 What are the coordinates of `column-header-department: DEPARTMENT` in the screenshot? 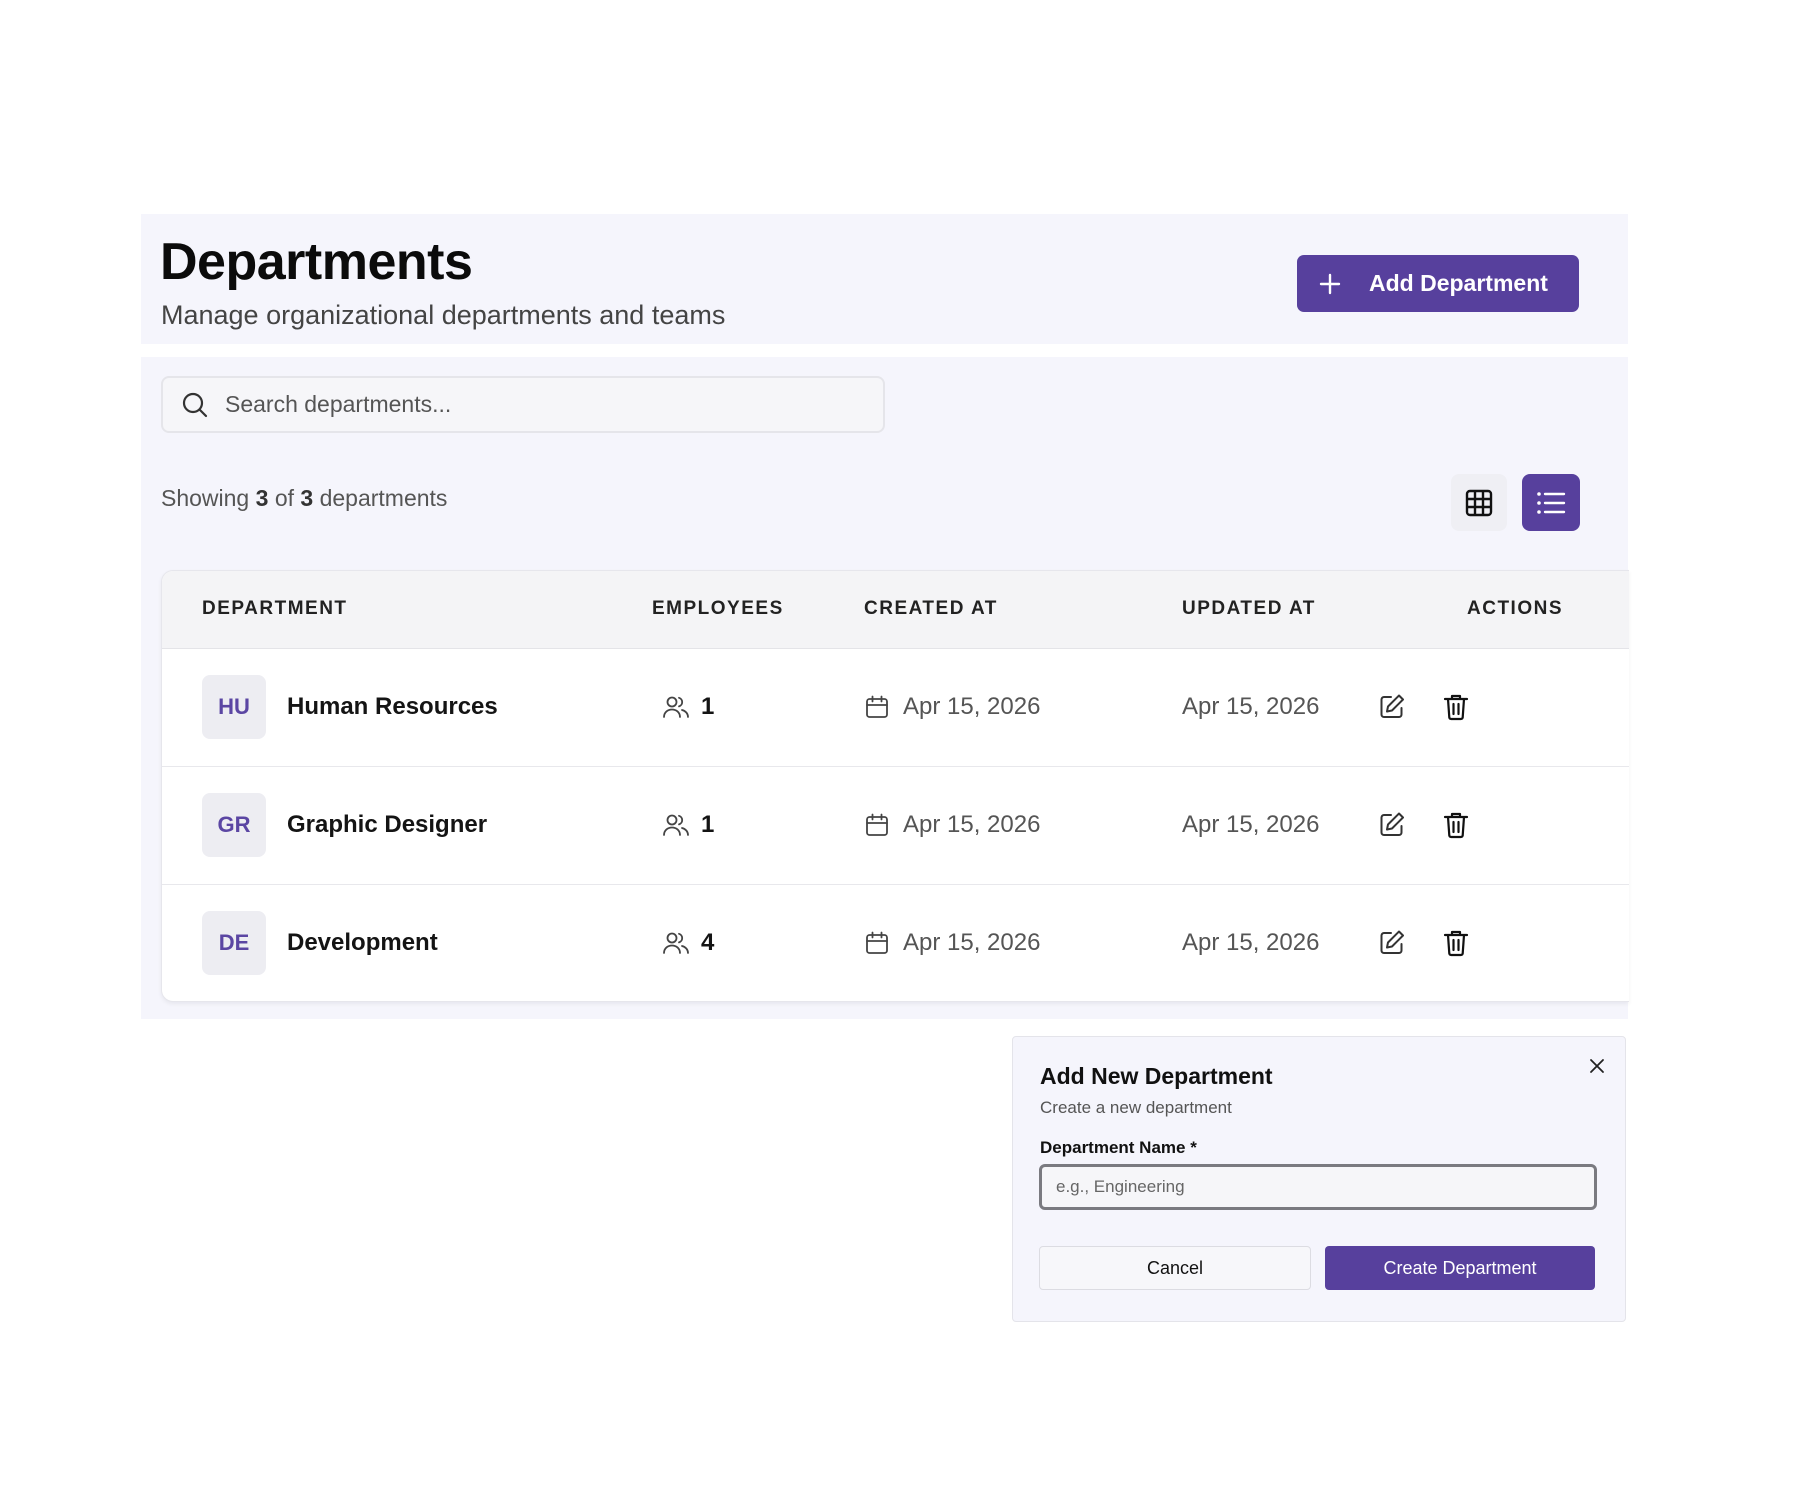 It's located at (275, 609).